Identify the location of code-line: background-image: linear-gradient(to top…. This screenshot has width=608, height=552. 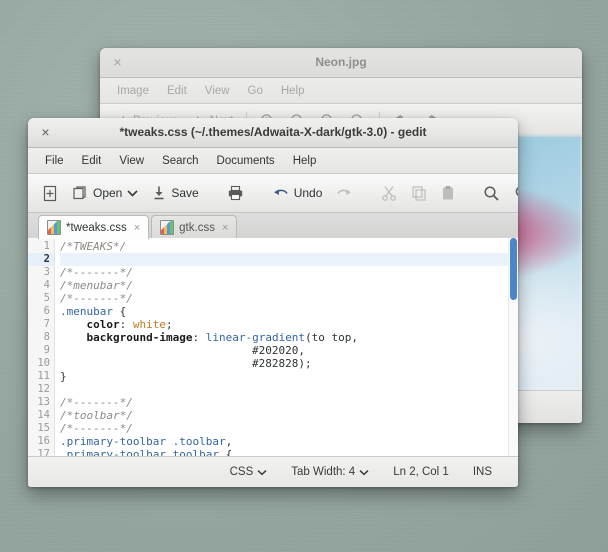
(289, 337).